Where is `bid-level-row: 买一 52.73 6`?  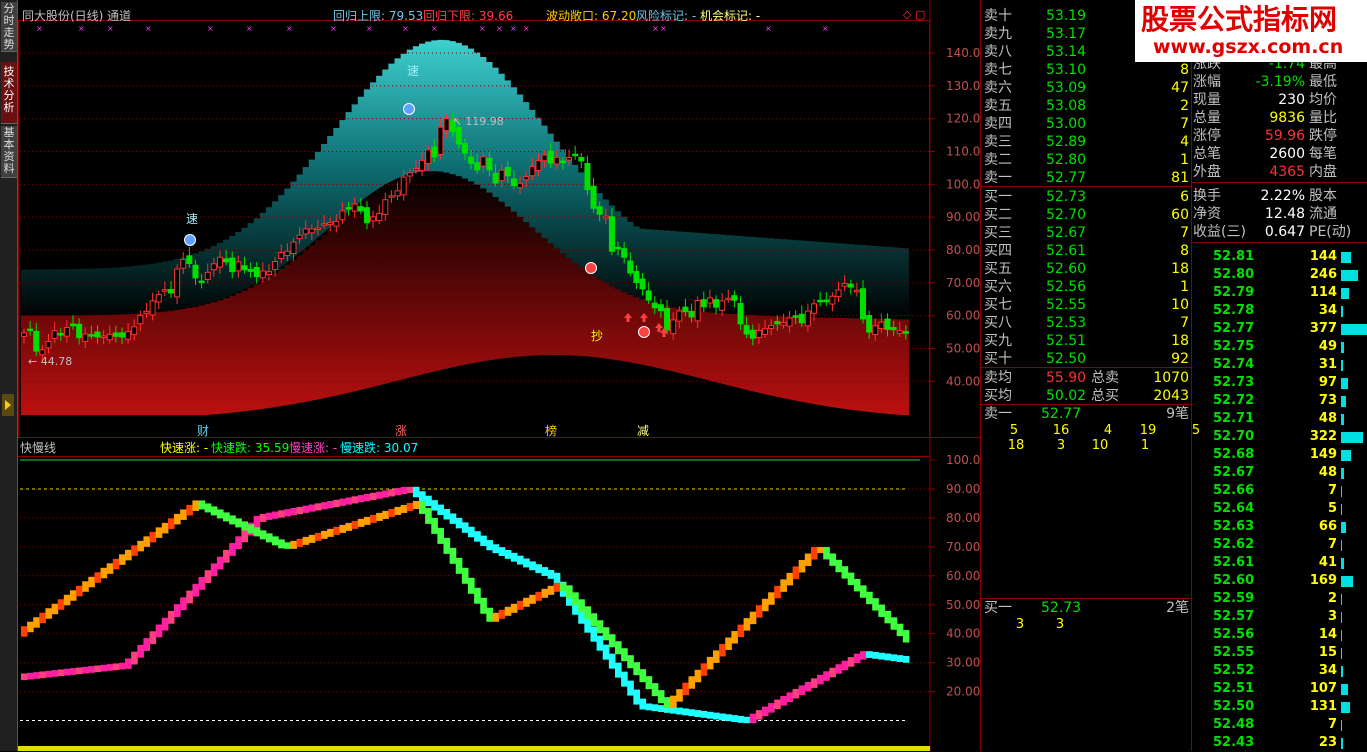 bid-level-row: 买一 52.73 6 is located at coordinates (1085, 197).